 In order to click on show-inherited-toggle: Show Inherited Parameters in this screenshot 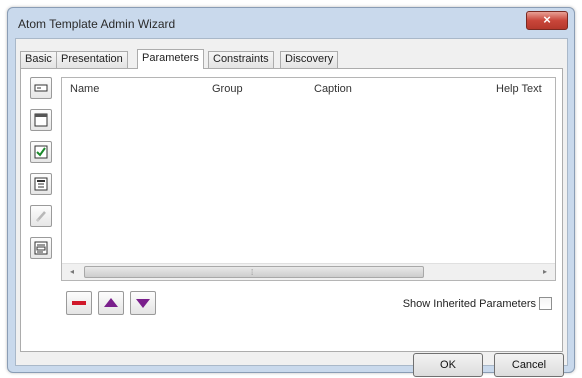, I will do `click(462, 305)`.